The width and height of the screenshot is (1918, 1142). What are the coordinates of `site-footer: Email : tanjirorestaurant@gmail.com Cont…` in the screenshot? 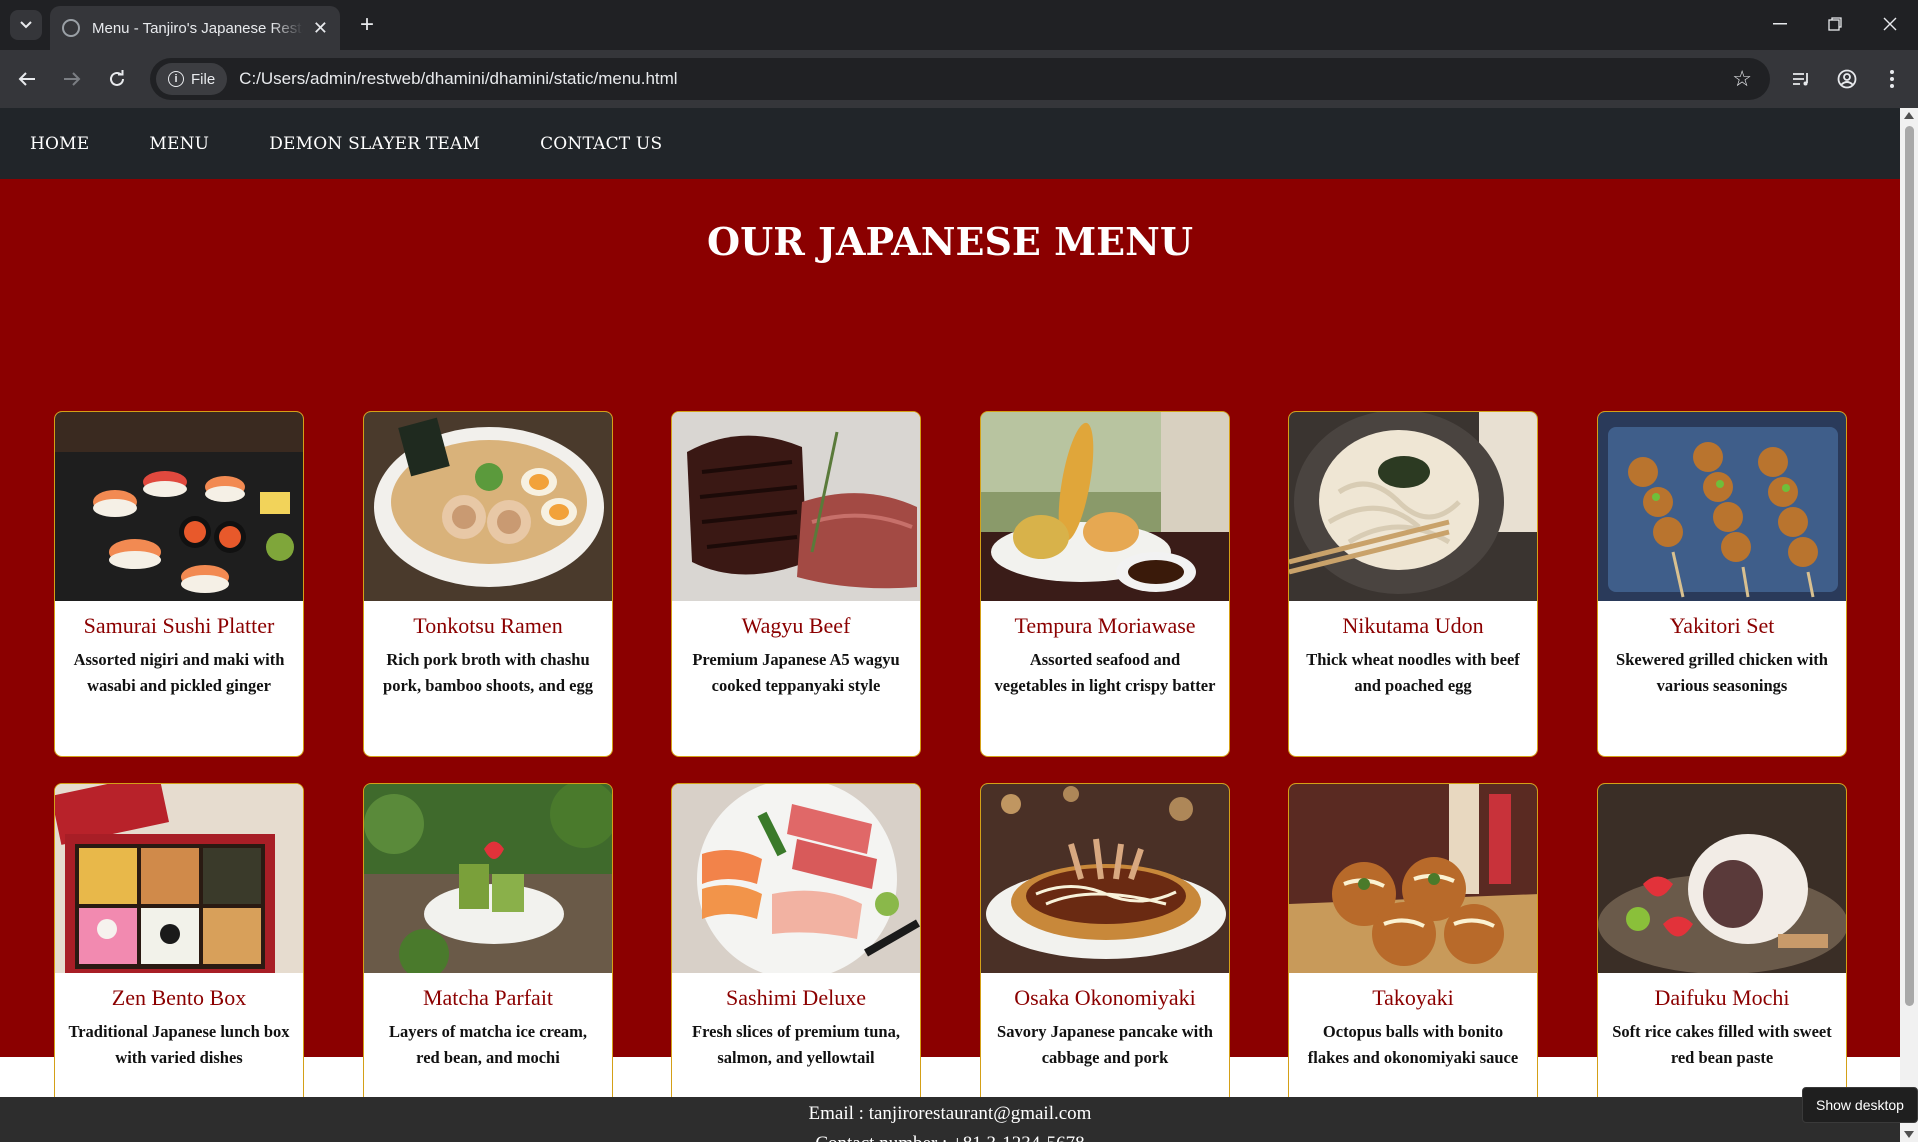 It's located at (950, 1119).